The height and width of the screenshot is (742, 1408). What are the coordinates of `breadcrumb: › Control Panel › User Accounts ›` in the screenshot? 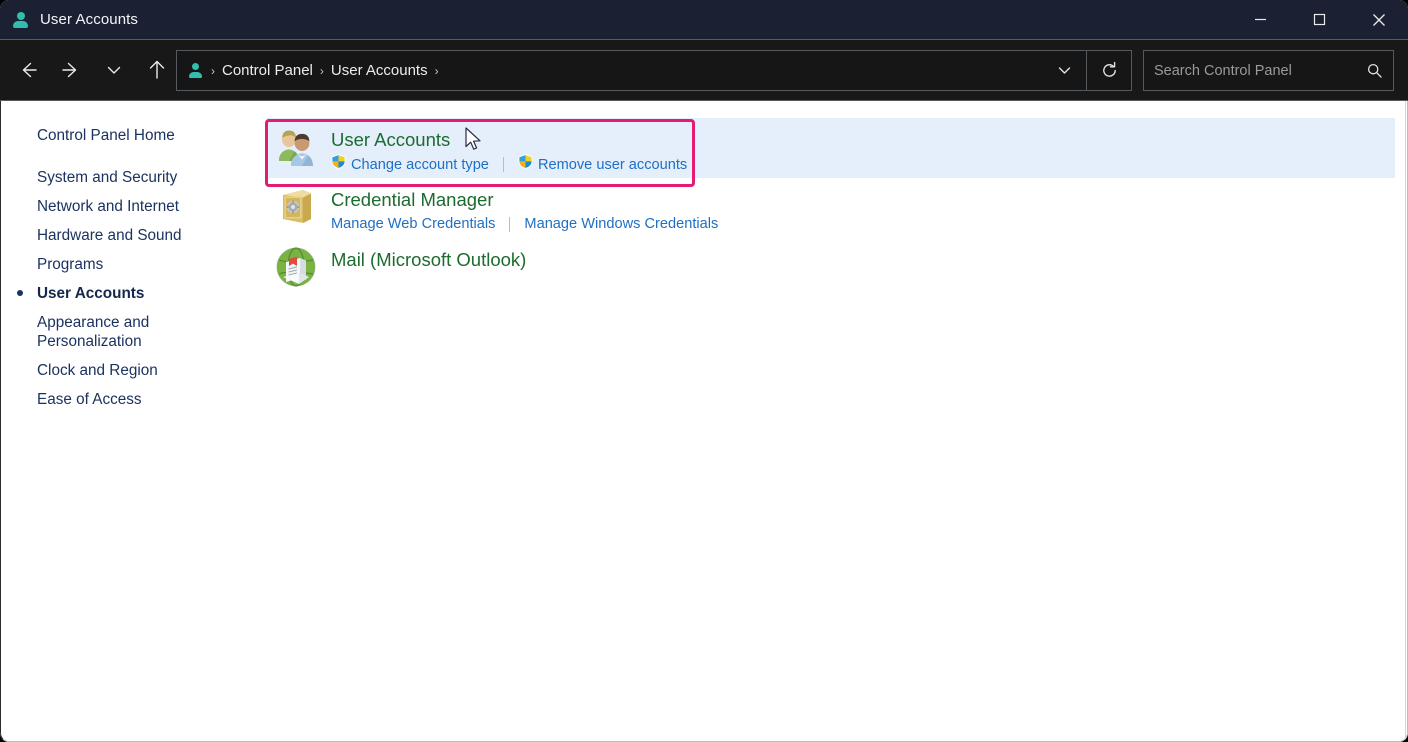 It's located at (308, 70).